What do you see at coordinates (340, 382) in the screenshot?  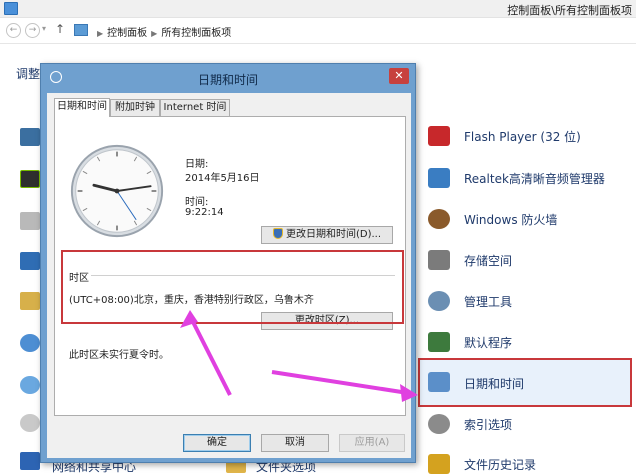 I see `arrow-shaft-right` at bounding box center [340, 382].